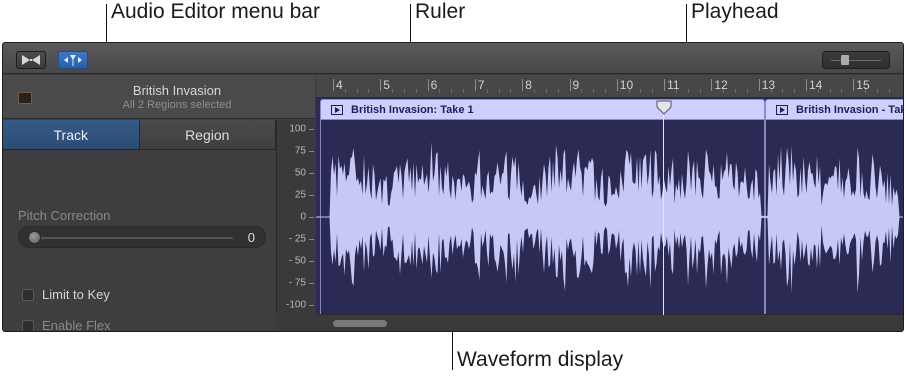 The width and height of the screenshot is (906, 380). What do you see at coordinates (386, 85) in the screenshot?
I see `ruler-bar-number: 5` at bounding box center [386, 85].